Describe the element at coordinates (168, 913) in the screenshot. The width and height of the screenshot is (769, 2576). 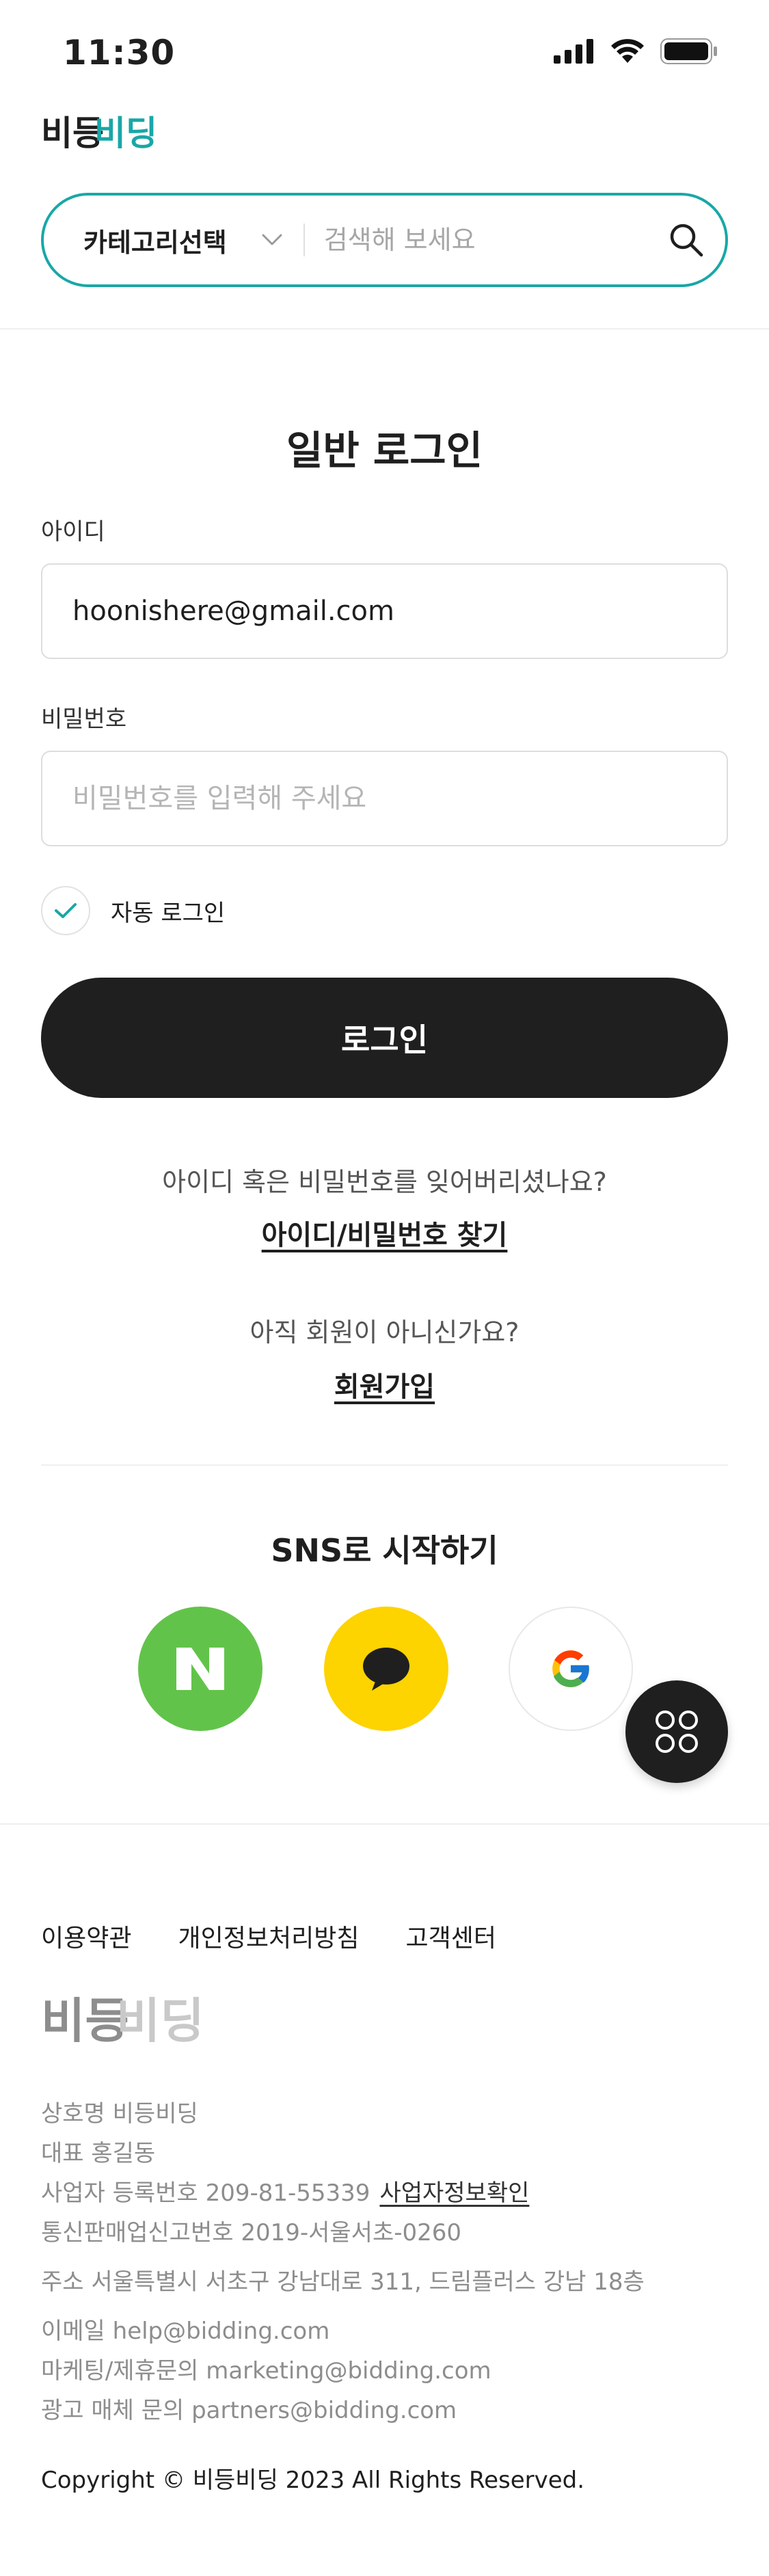
I see `auto-login-label: 자동 로그인` at that location.